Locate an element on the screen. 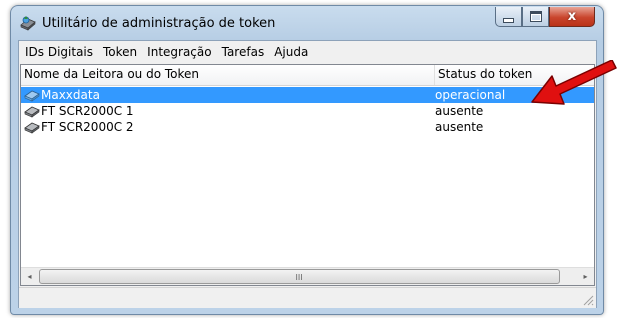 This screenshot has width=619, height=318. scroll-right-button: ▸ is located at coordinates (585, 276).